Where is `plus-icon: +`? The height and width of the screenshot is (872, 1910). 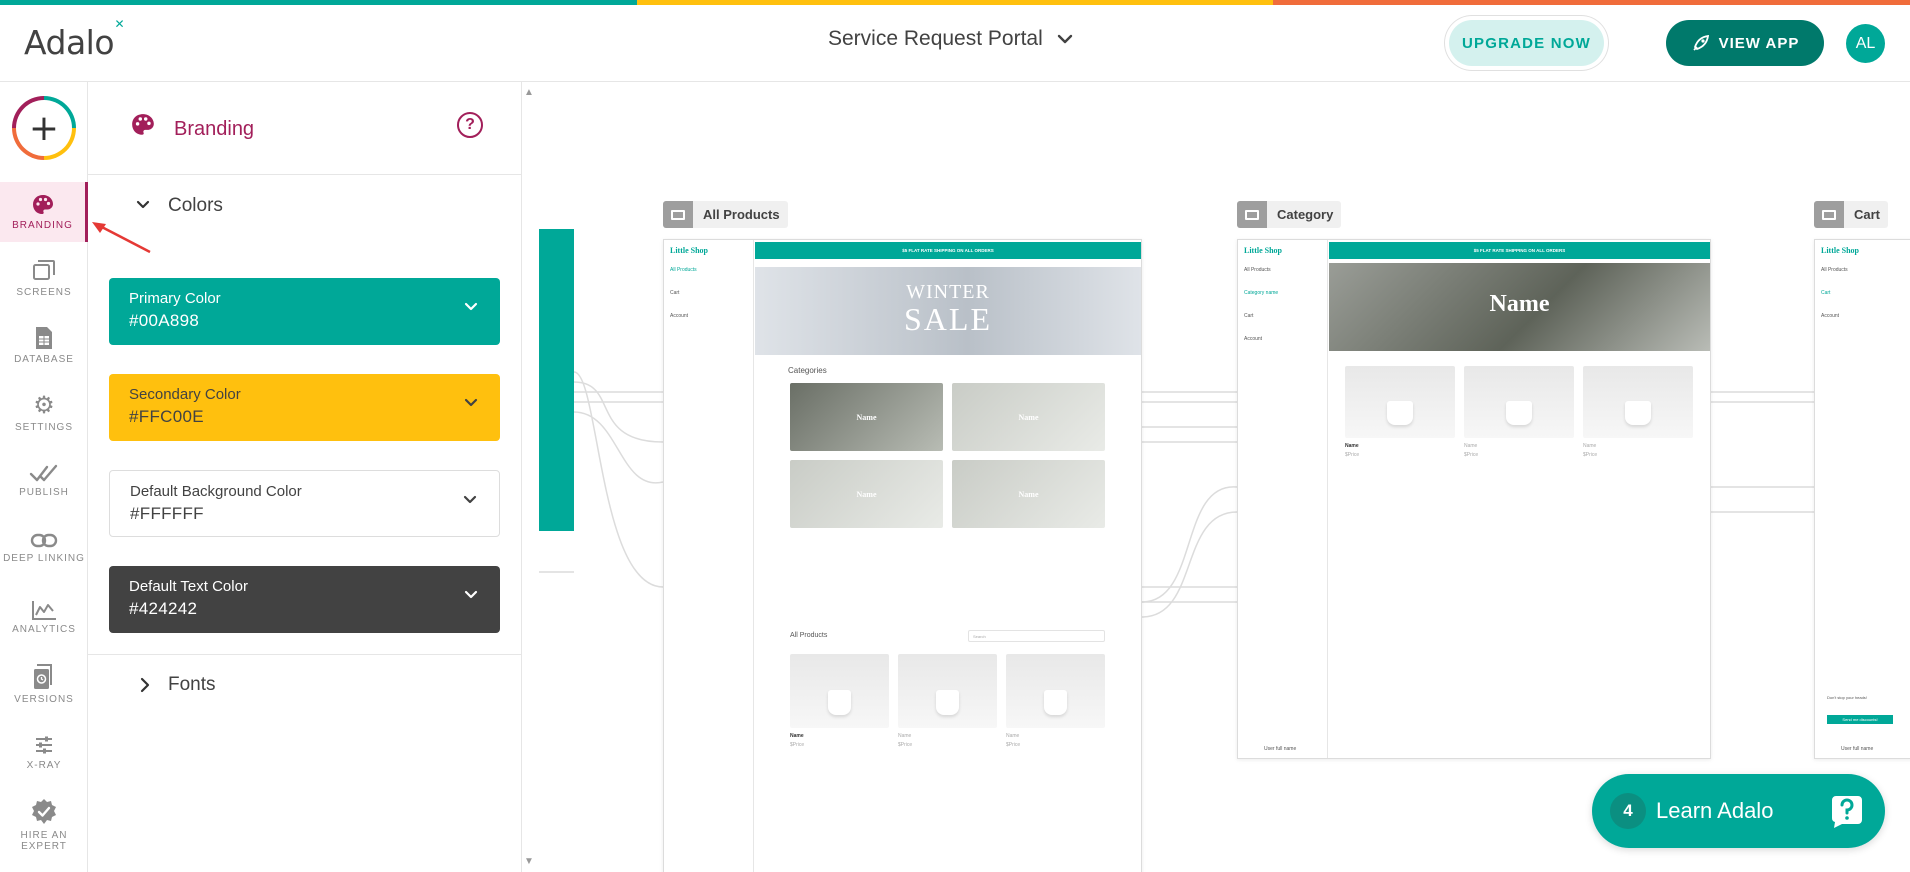 plus-icon: + is located at coordinates (44, 128).